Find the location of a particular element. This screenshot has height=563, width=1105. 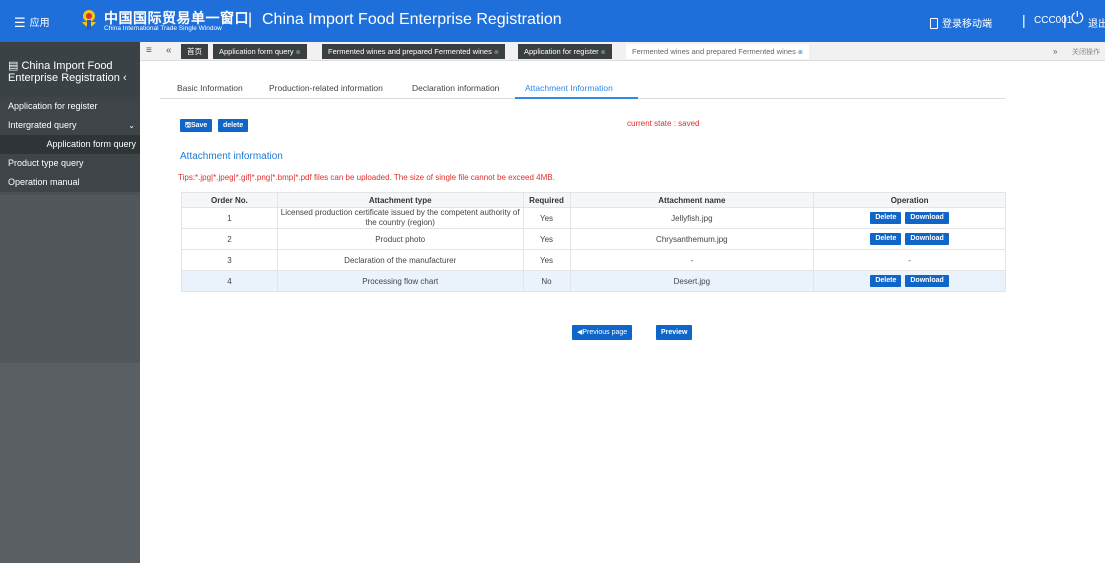

cell-type: Product photo is located at coordinates (400, 239).